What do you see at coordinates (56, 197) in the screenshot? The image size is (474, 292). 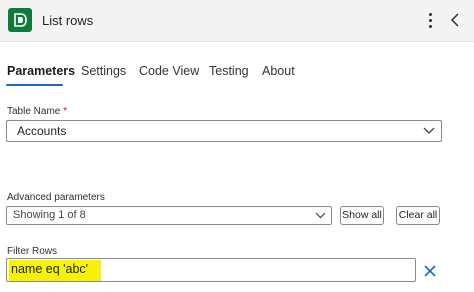 I see `advanced-parameters-label: Advanced parameters` at bounding box center [56, 197].